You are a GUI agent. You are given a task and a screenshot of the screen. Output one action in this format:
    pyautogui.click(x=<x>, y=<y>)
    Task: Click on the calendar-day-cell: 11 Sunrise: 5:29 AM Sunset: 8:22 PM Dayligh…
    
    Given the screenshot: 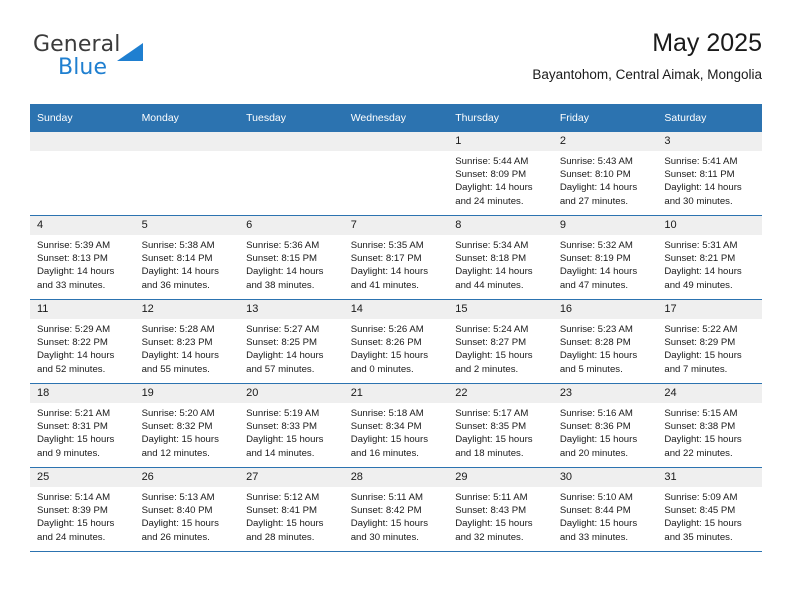 What is the action you would take?
    pyautogui.click(x=82, y=341)
    